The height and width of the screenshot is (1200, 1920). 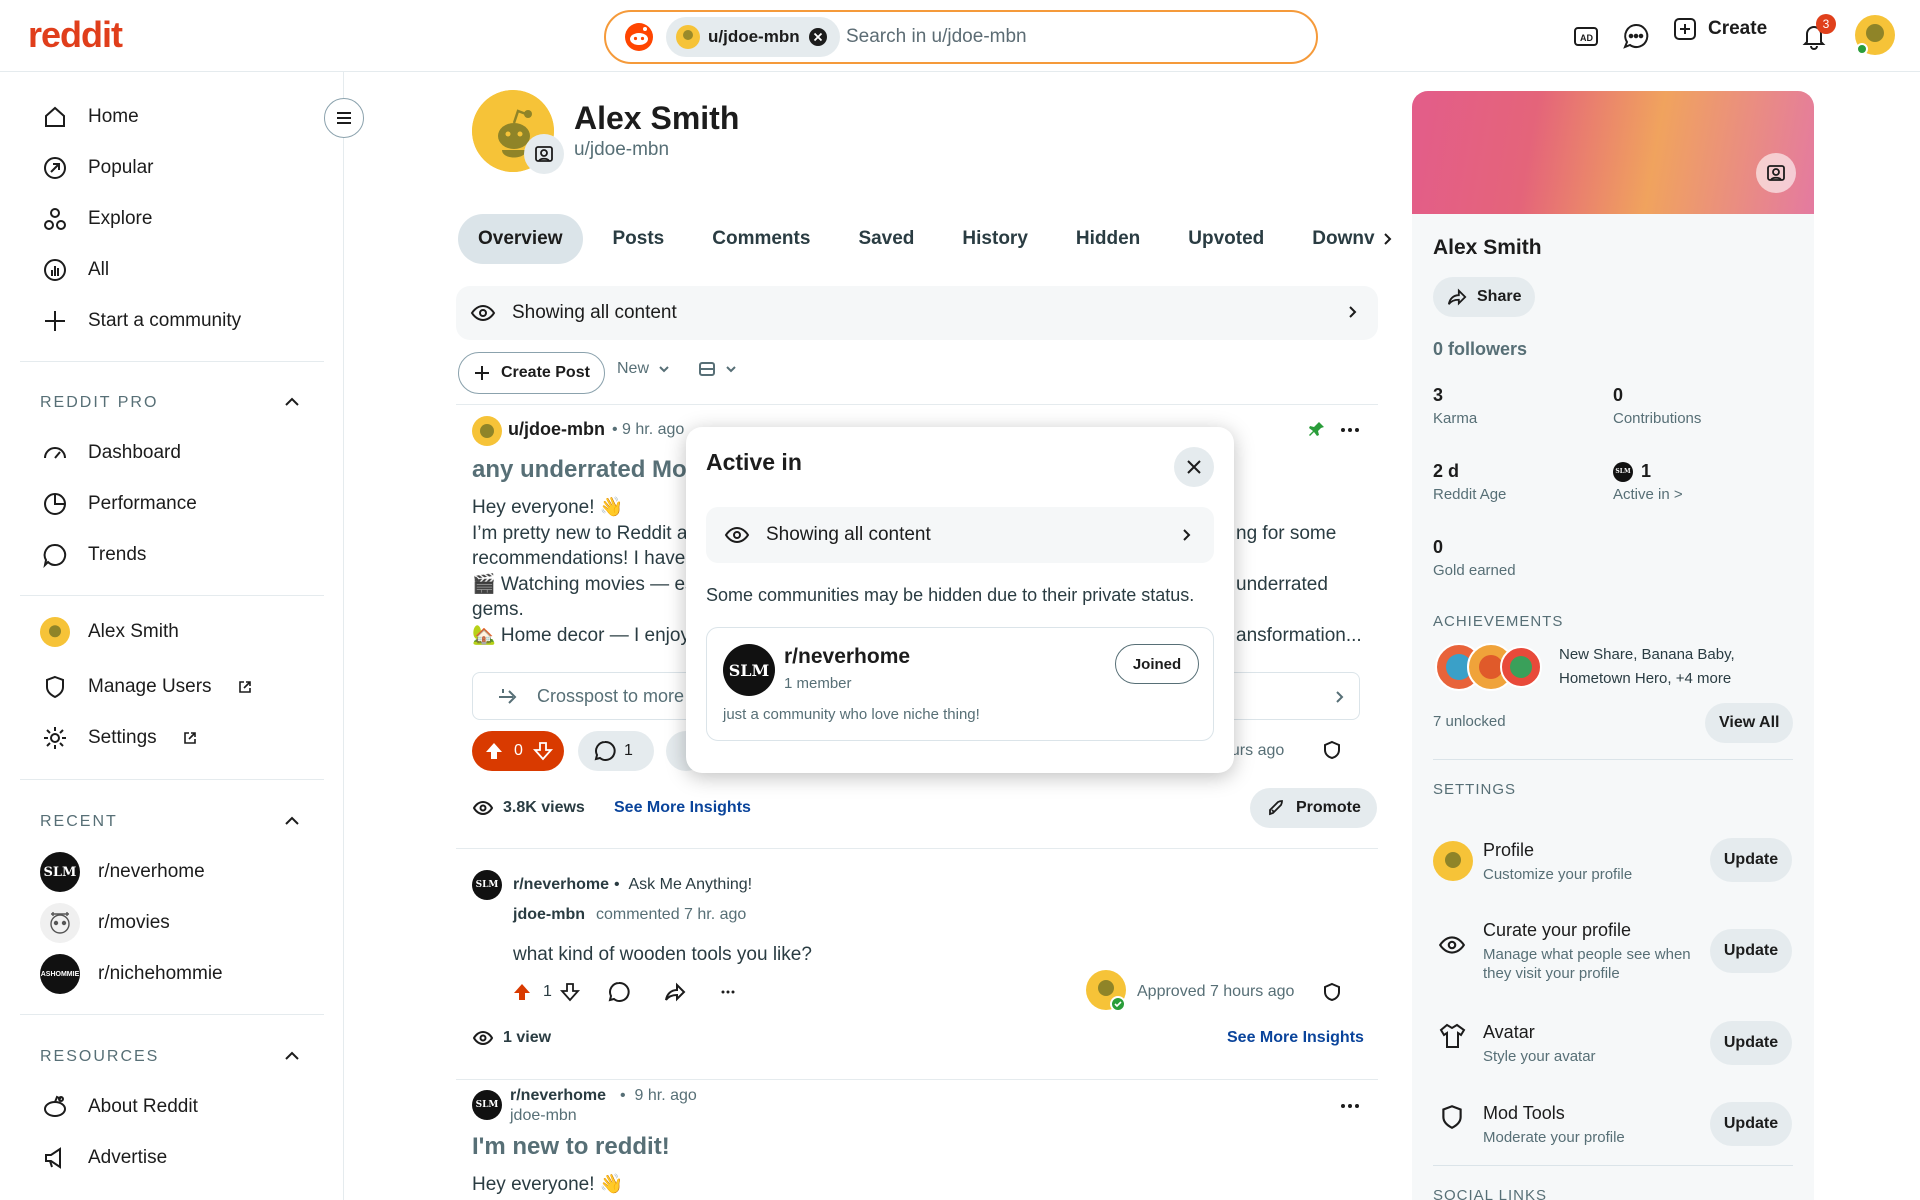 What do you see at coordinates (556, 429) in the screenshot?
I see `post-author: u/jdoe-mbn` at bounding box center [556, 429].